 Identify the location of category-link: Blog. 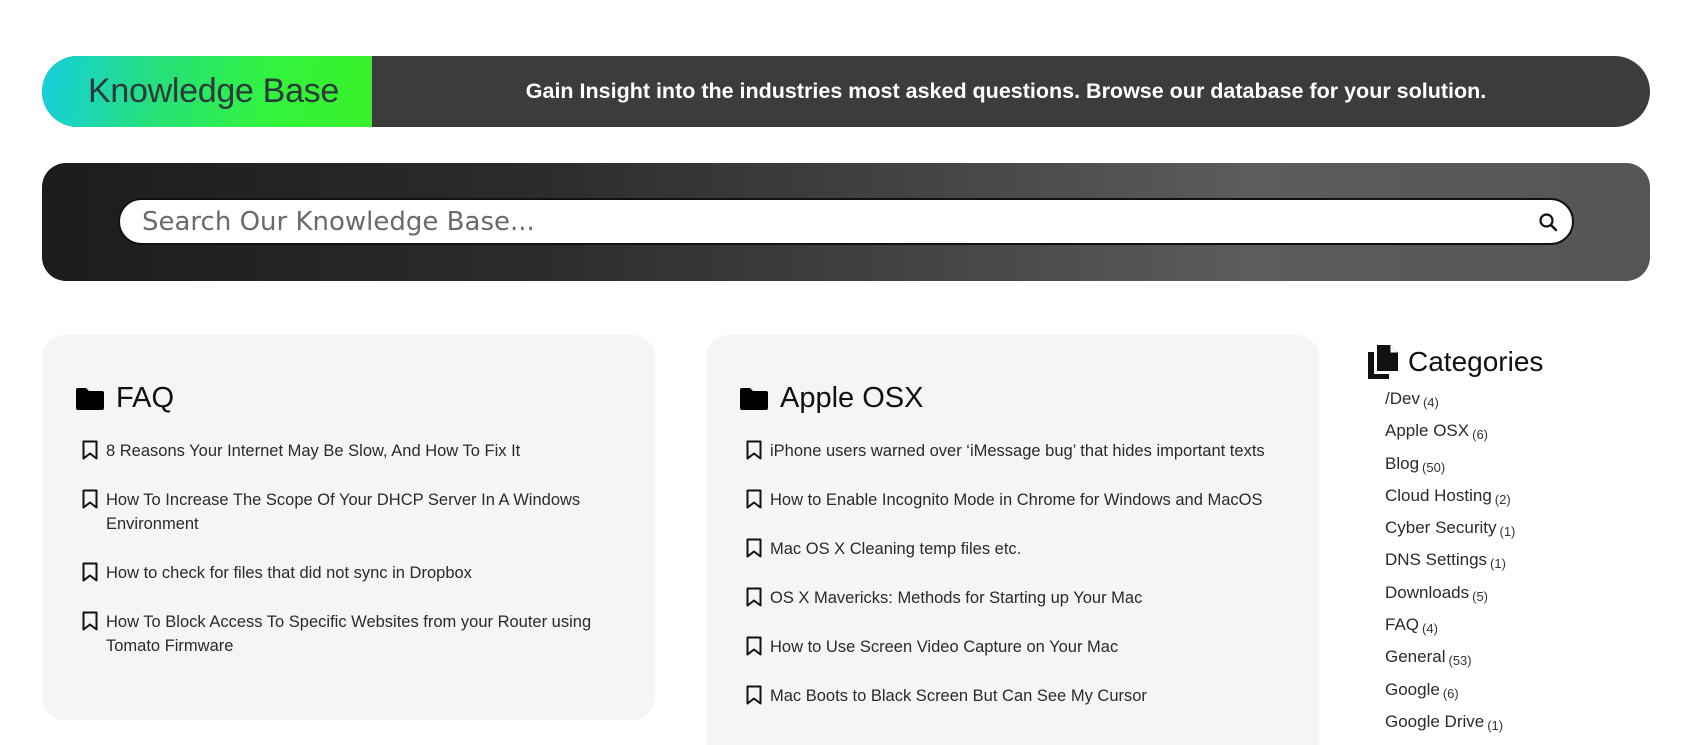
(1402, 464).